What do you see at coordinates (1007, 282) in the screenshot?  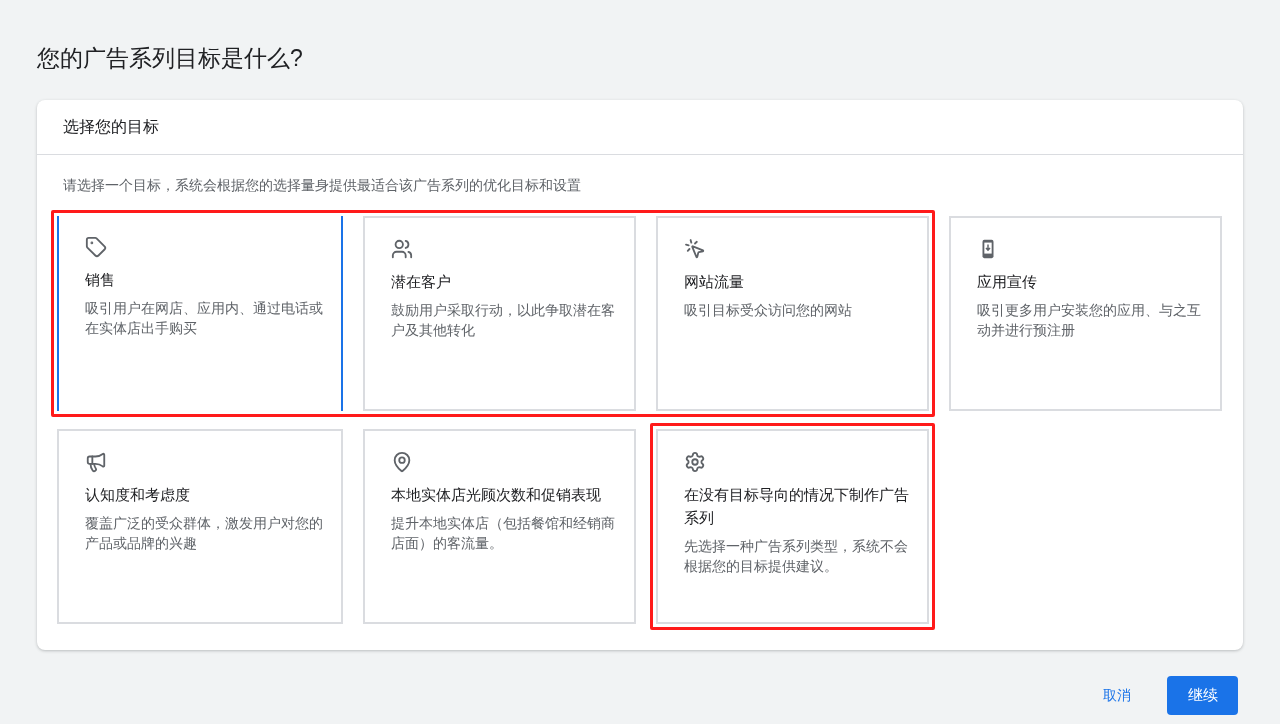 I see `card-title: 应用宣传` at bounding box center [1007, 282].